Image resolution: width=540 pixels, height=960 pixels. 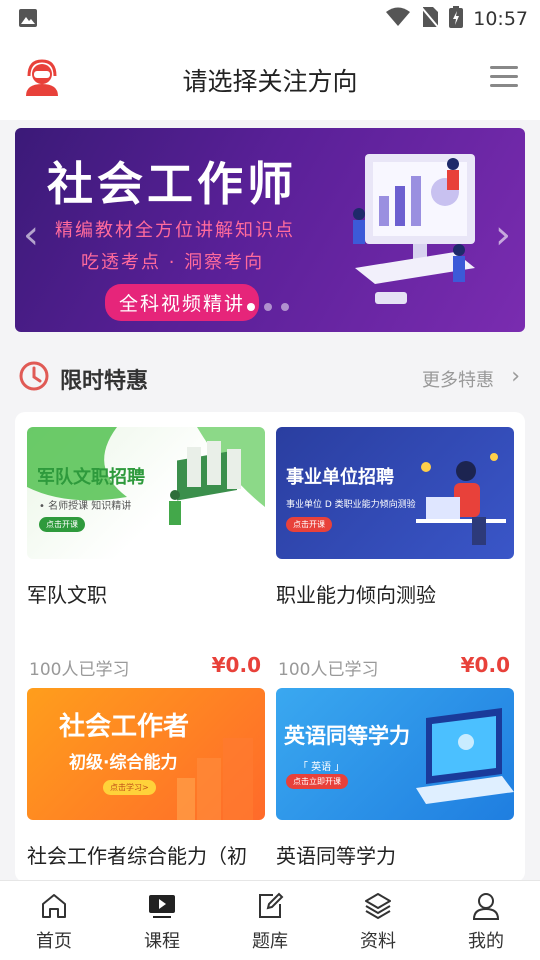 I want to click on tab-label: 我的, so click(x=486, y=941).